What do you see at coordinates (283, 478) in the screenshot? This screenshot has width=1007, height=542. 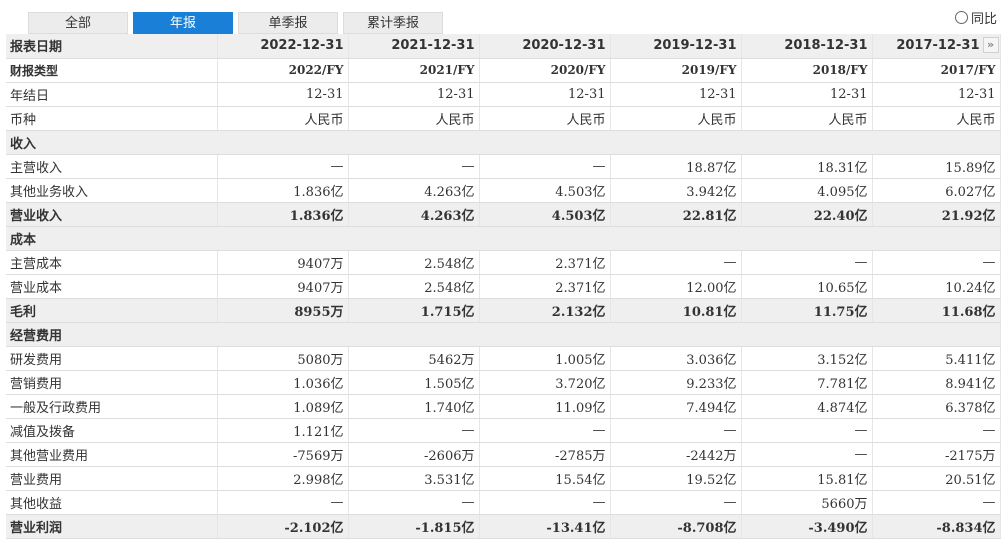 I see `table-cell: 2.998亿` at bounding box center [283, 478].